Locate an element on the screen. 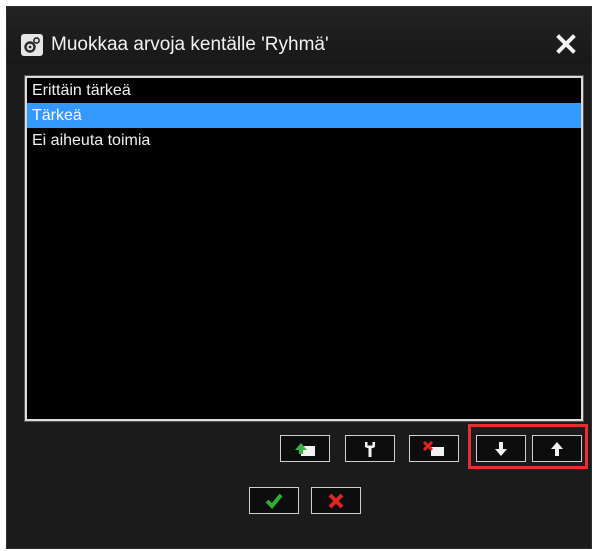 The image size is (598, 551). wrench-icon is located at coordinates (370, 449).